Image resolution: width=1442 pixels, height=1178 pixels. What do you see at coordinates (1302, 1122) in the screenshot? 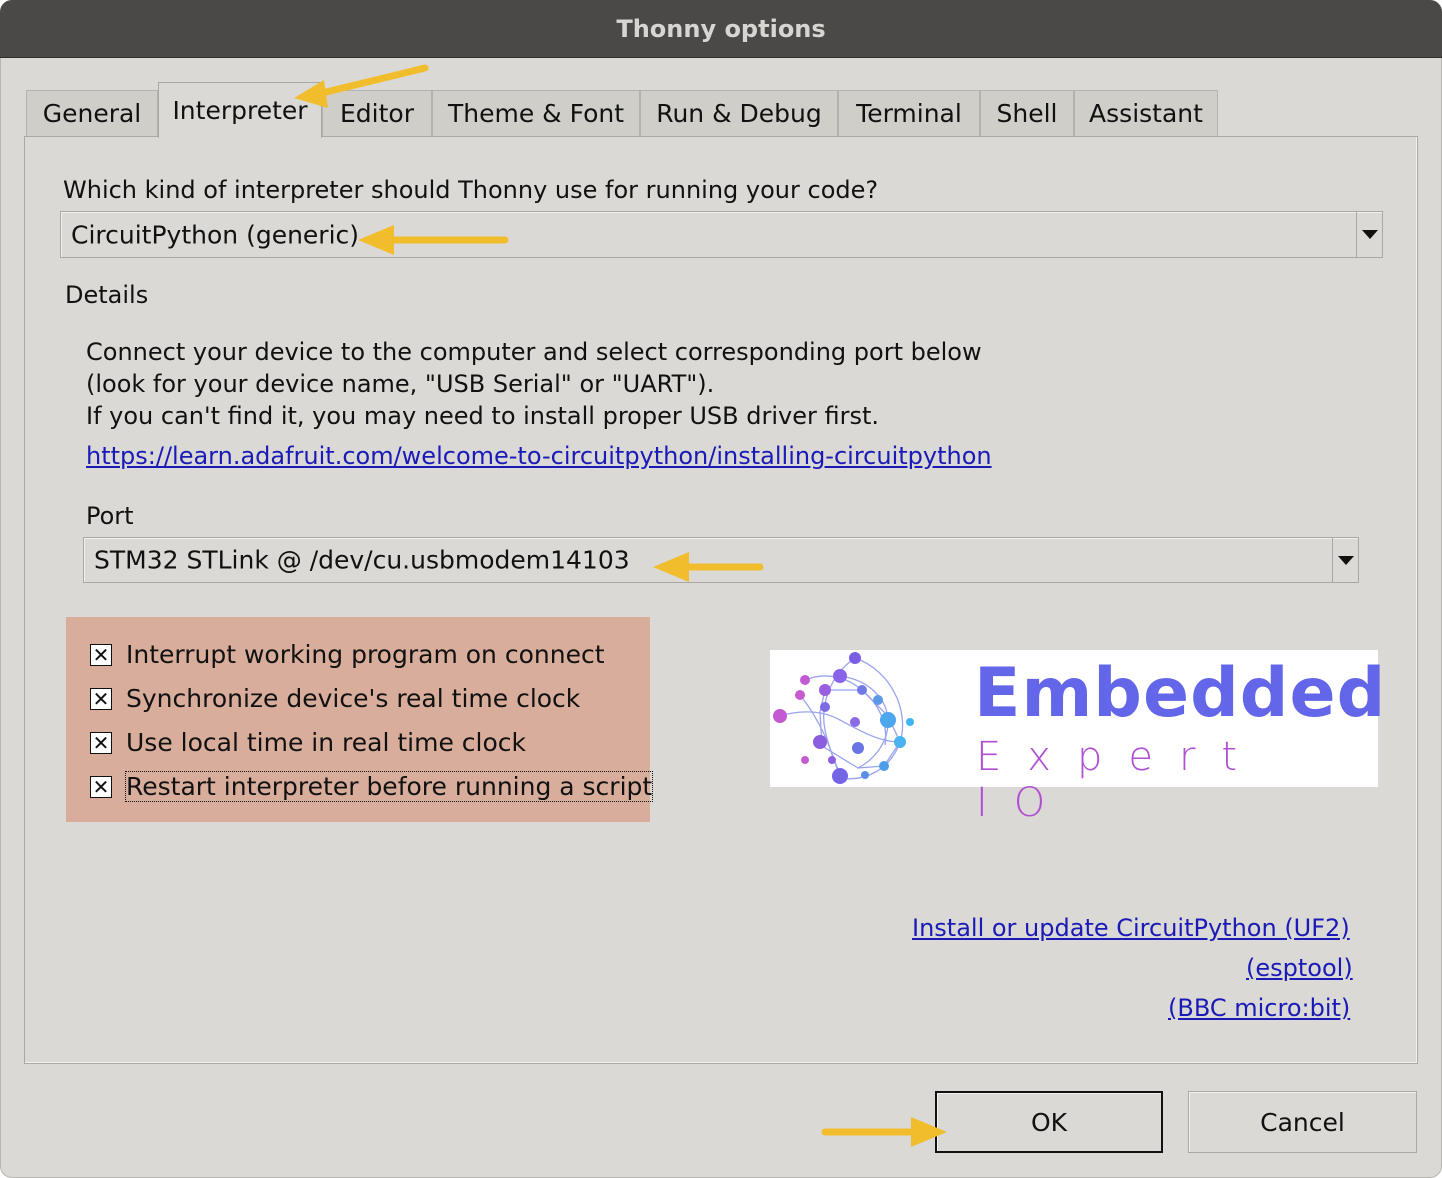
I see `cancel-button: Cancel` at bounding box center [1302, 1122].